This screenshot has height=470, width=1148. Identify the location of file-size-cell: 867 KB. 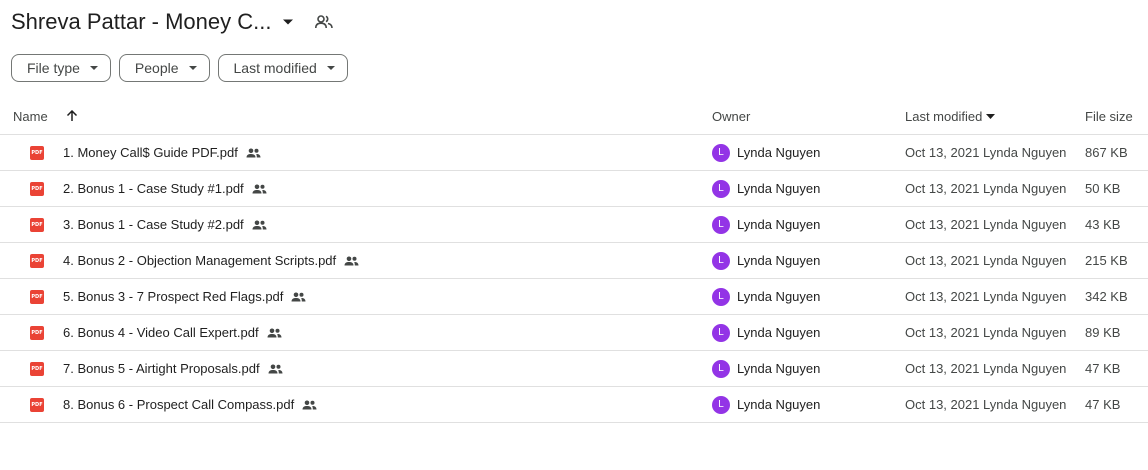
(1106, 152).